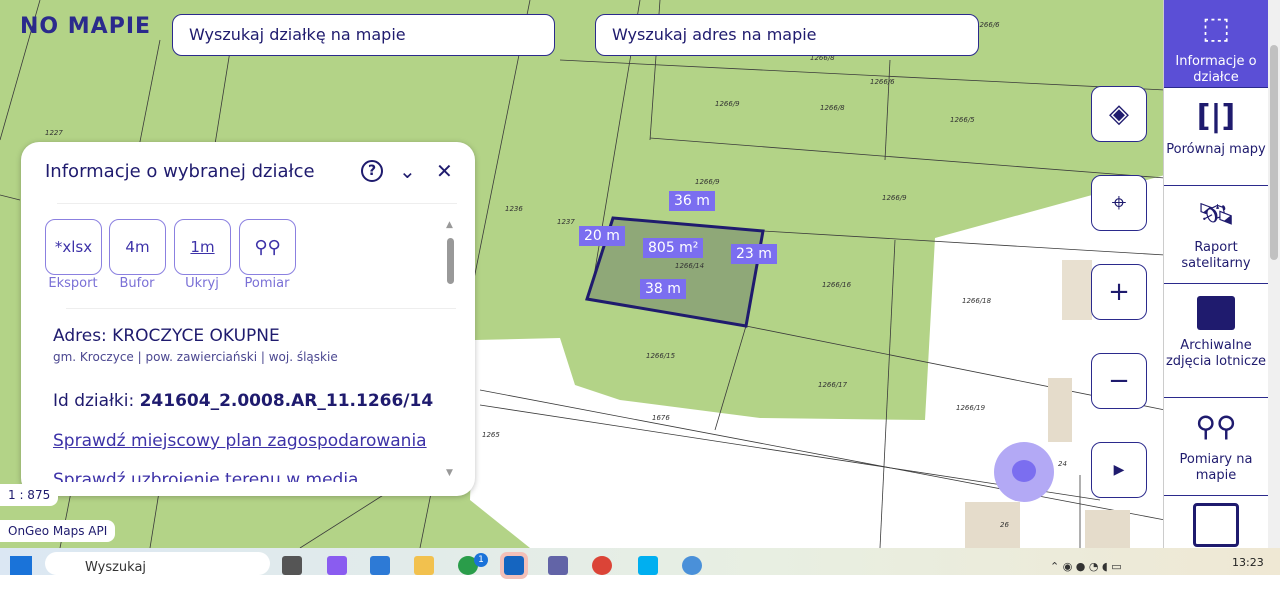 Image resolution: width=1280 pixels, height=594 pixels. I want to click on zoom-out-button: −, so click(1119, 381).